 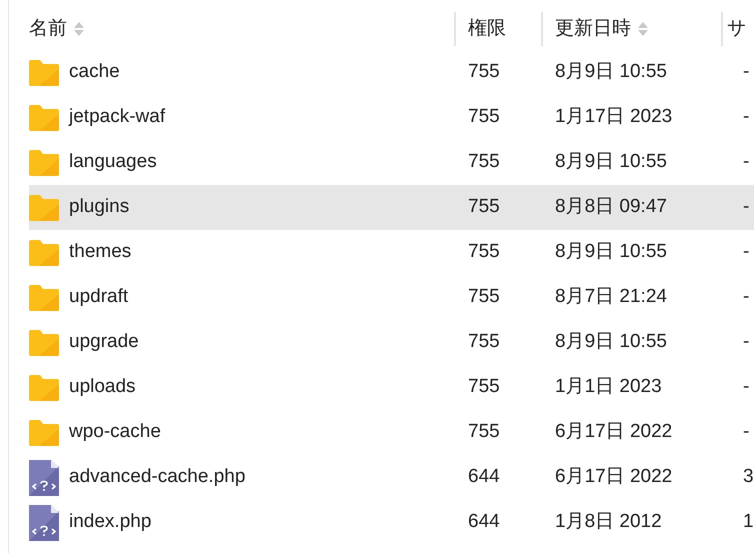 What do you see at coordinates (611, 297) in the screenshot?
I see `modified-date: 8月7日 21:24` at bounding box center [611, 297].